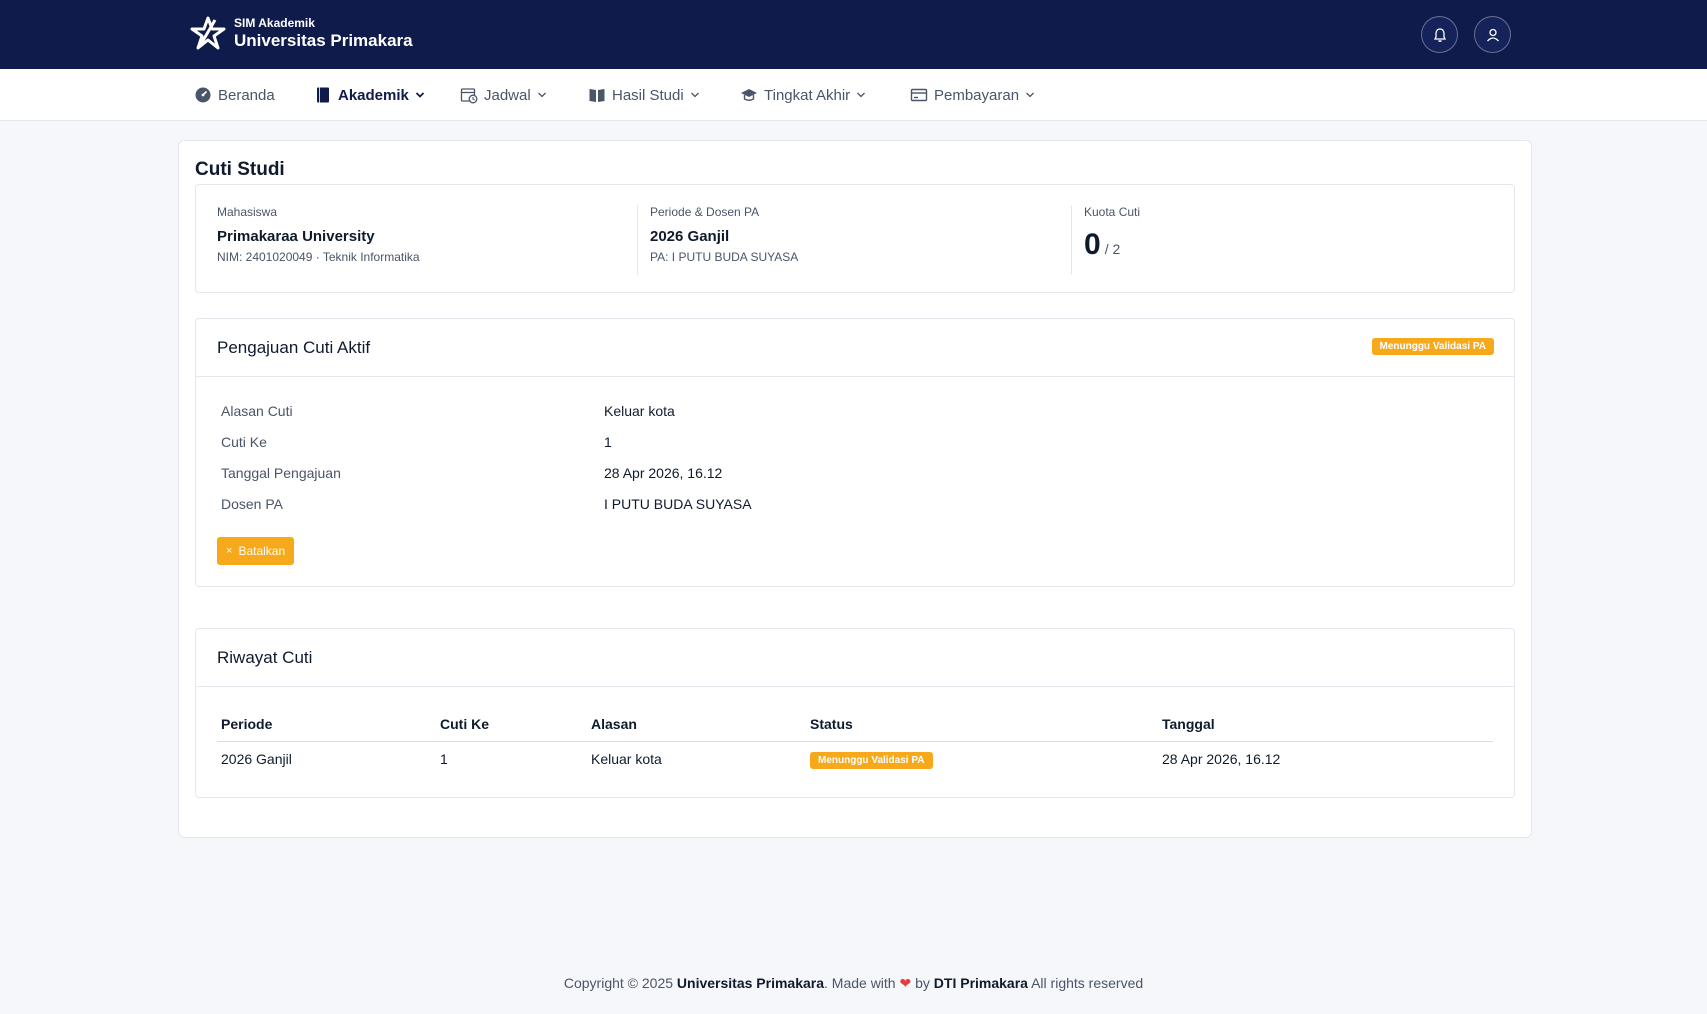  Describe the element at coordinates (626, 759) in the screenshot. I see `cell-reason: Keluar kota` at that location.